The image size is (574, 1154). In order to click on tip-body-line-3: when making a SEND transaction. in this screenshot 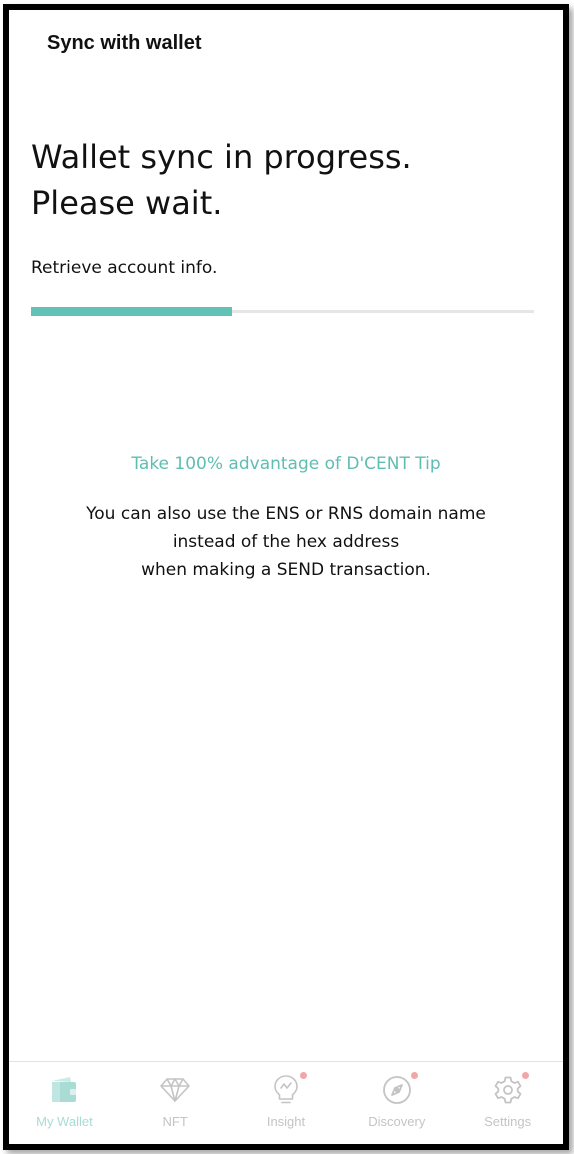, I will do `click(286, 570)`.